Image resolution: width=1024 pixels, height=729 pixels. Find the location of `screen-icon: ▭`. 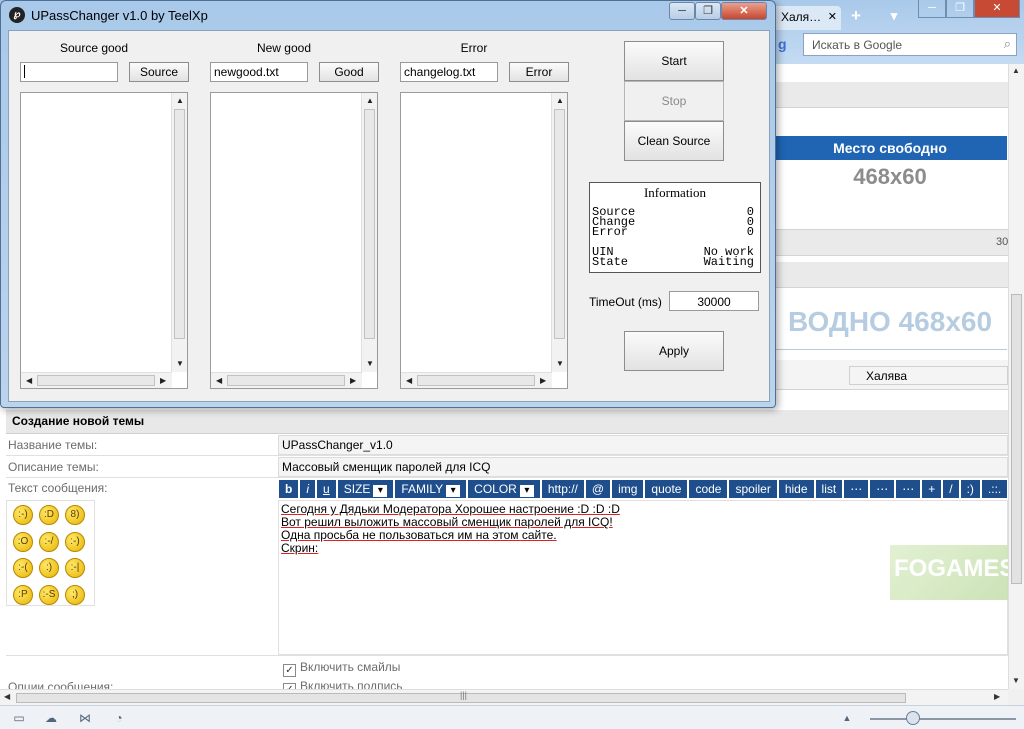

screen-icon: ▭ is located at coordinates (19, 718).